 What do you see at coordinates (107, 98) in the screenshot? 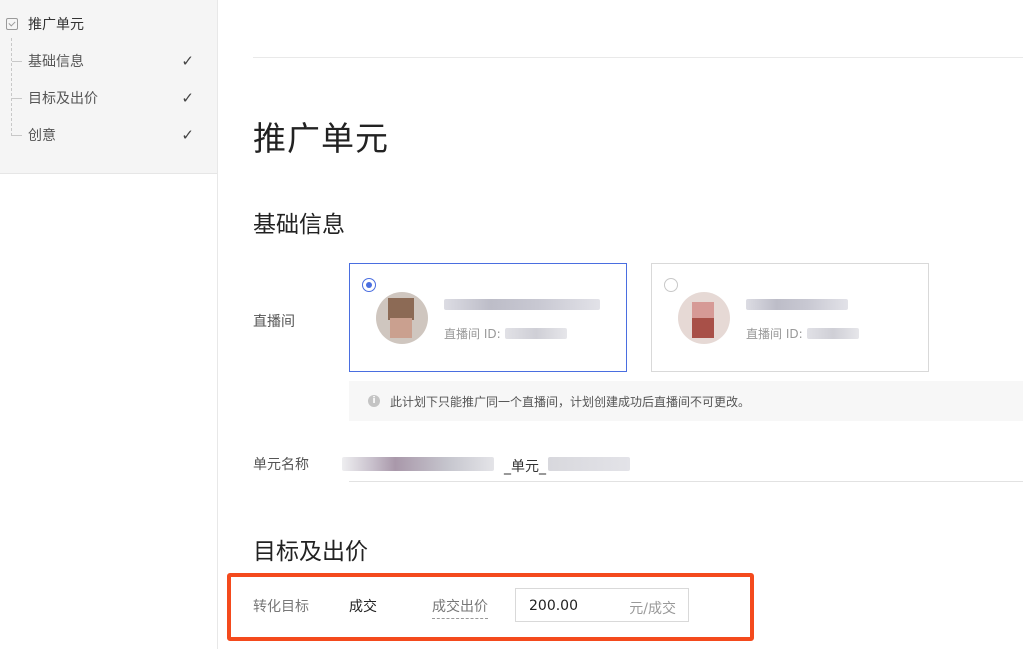
I see `sidebar-item-target-bid: 目标及出价 ✓` at bounding box center [107, 98].